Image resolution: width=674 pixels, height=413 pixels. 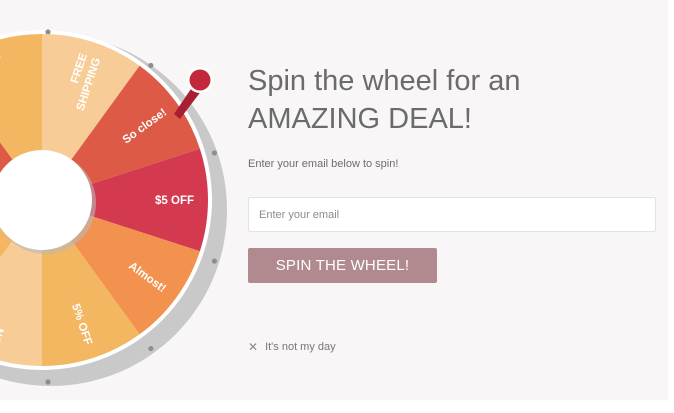 I want to click on headline-line-2: AMAZING DEAL!, so click(x=360, y=119).